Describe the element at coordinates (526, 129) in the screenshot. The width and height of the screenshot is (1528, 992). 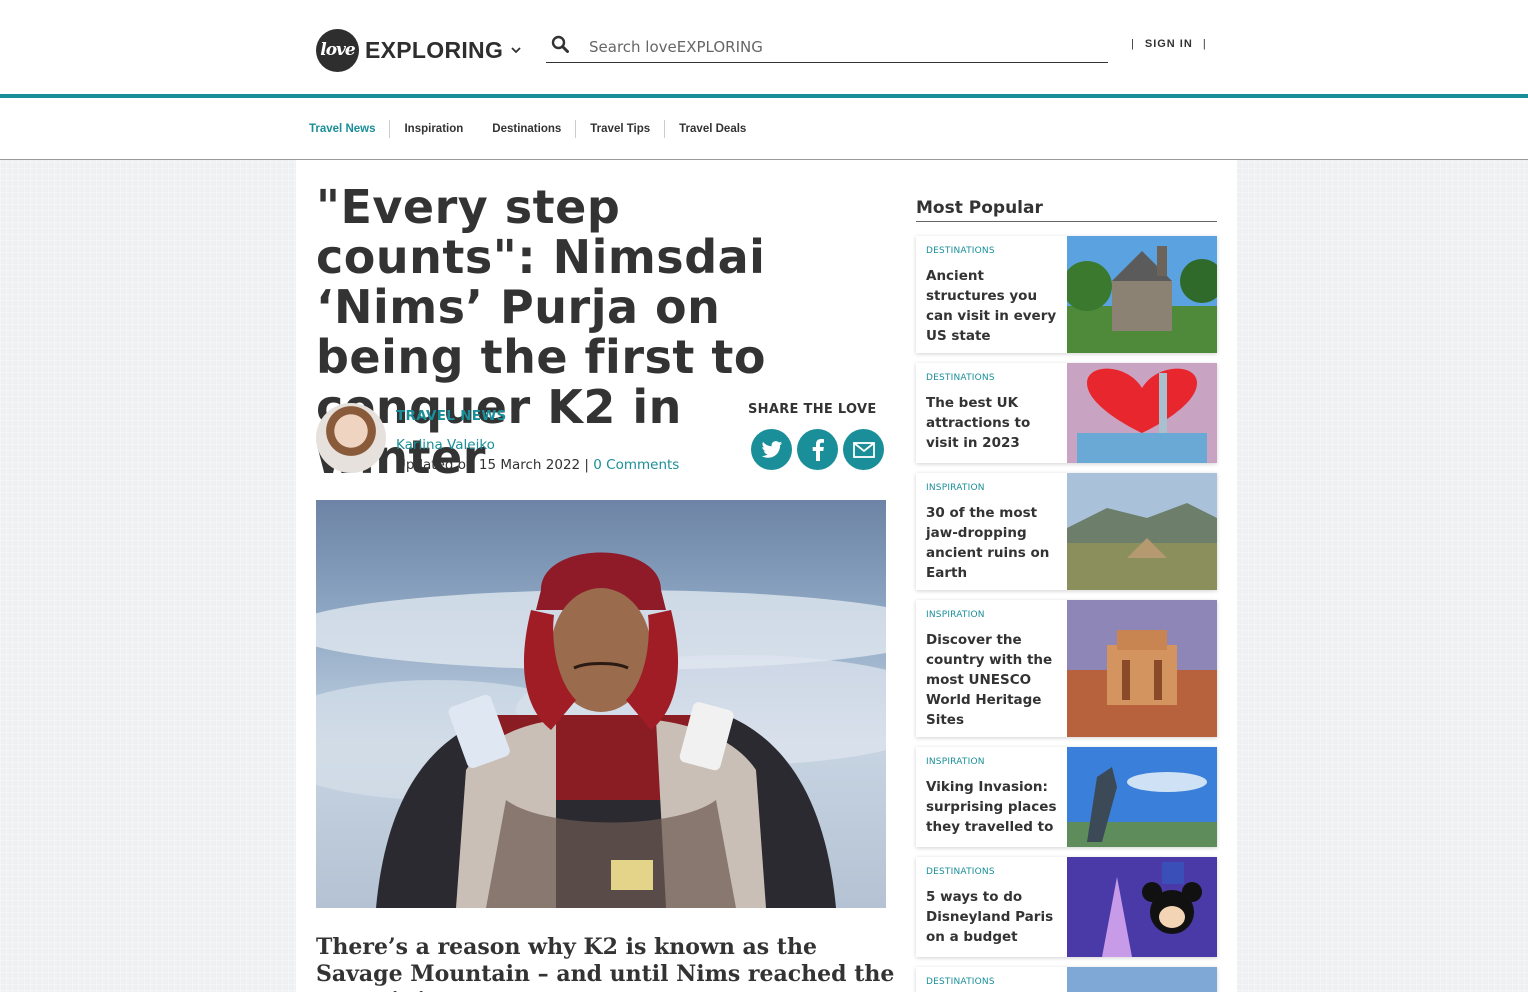
I see `nav-destinations: Destinations` at that location.